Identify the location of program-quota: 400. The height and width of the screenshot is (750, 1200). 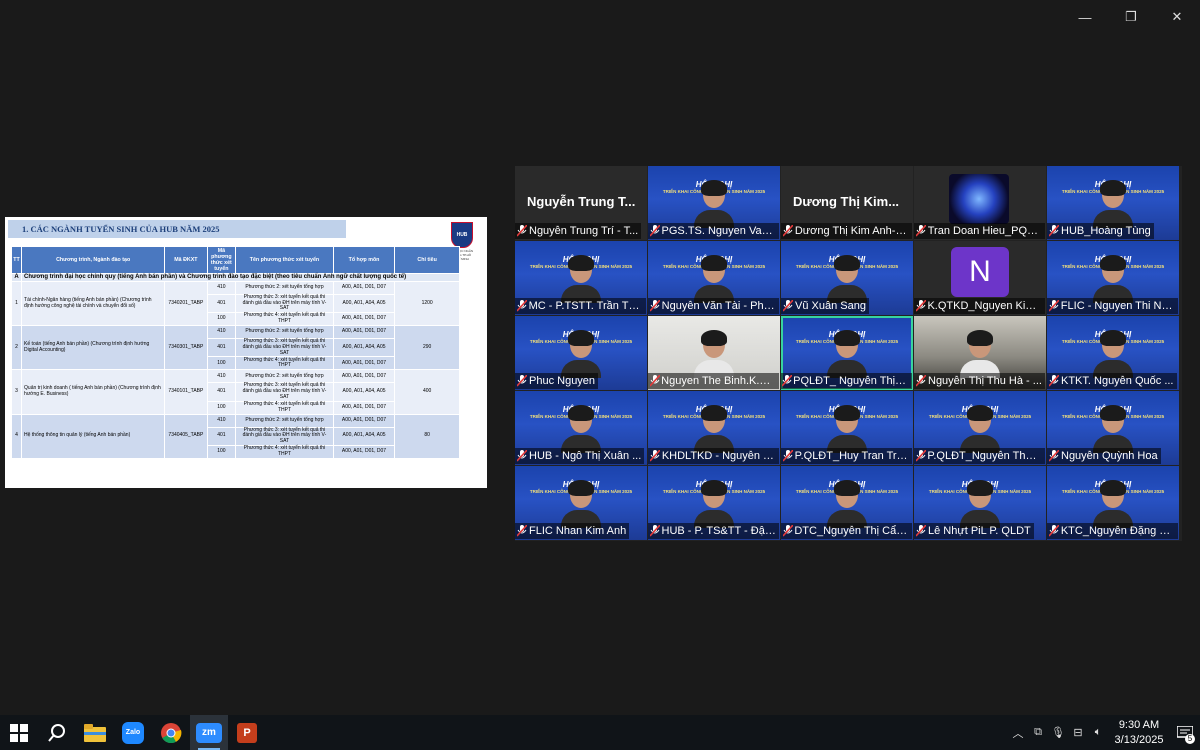
(427, 392).